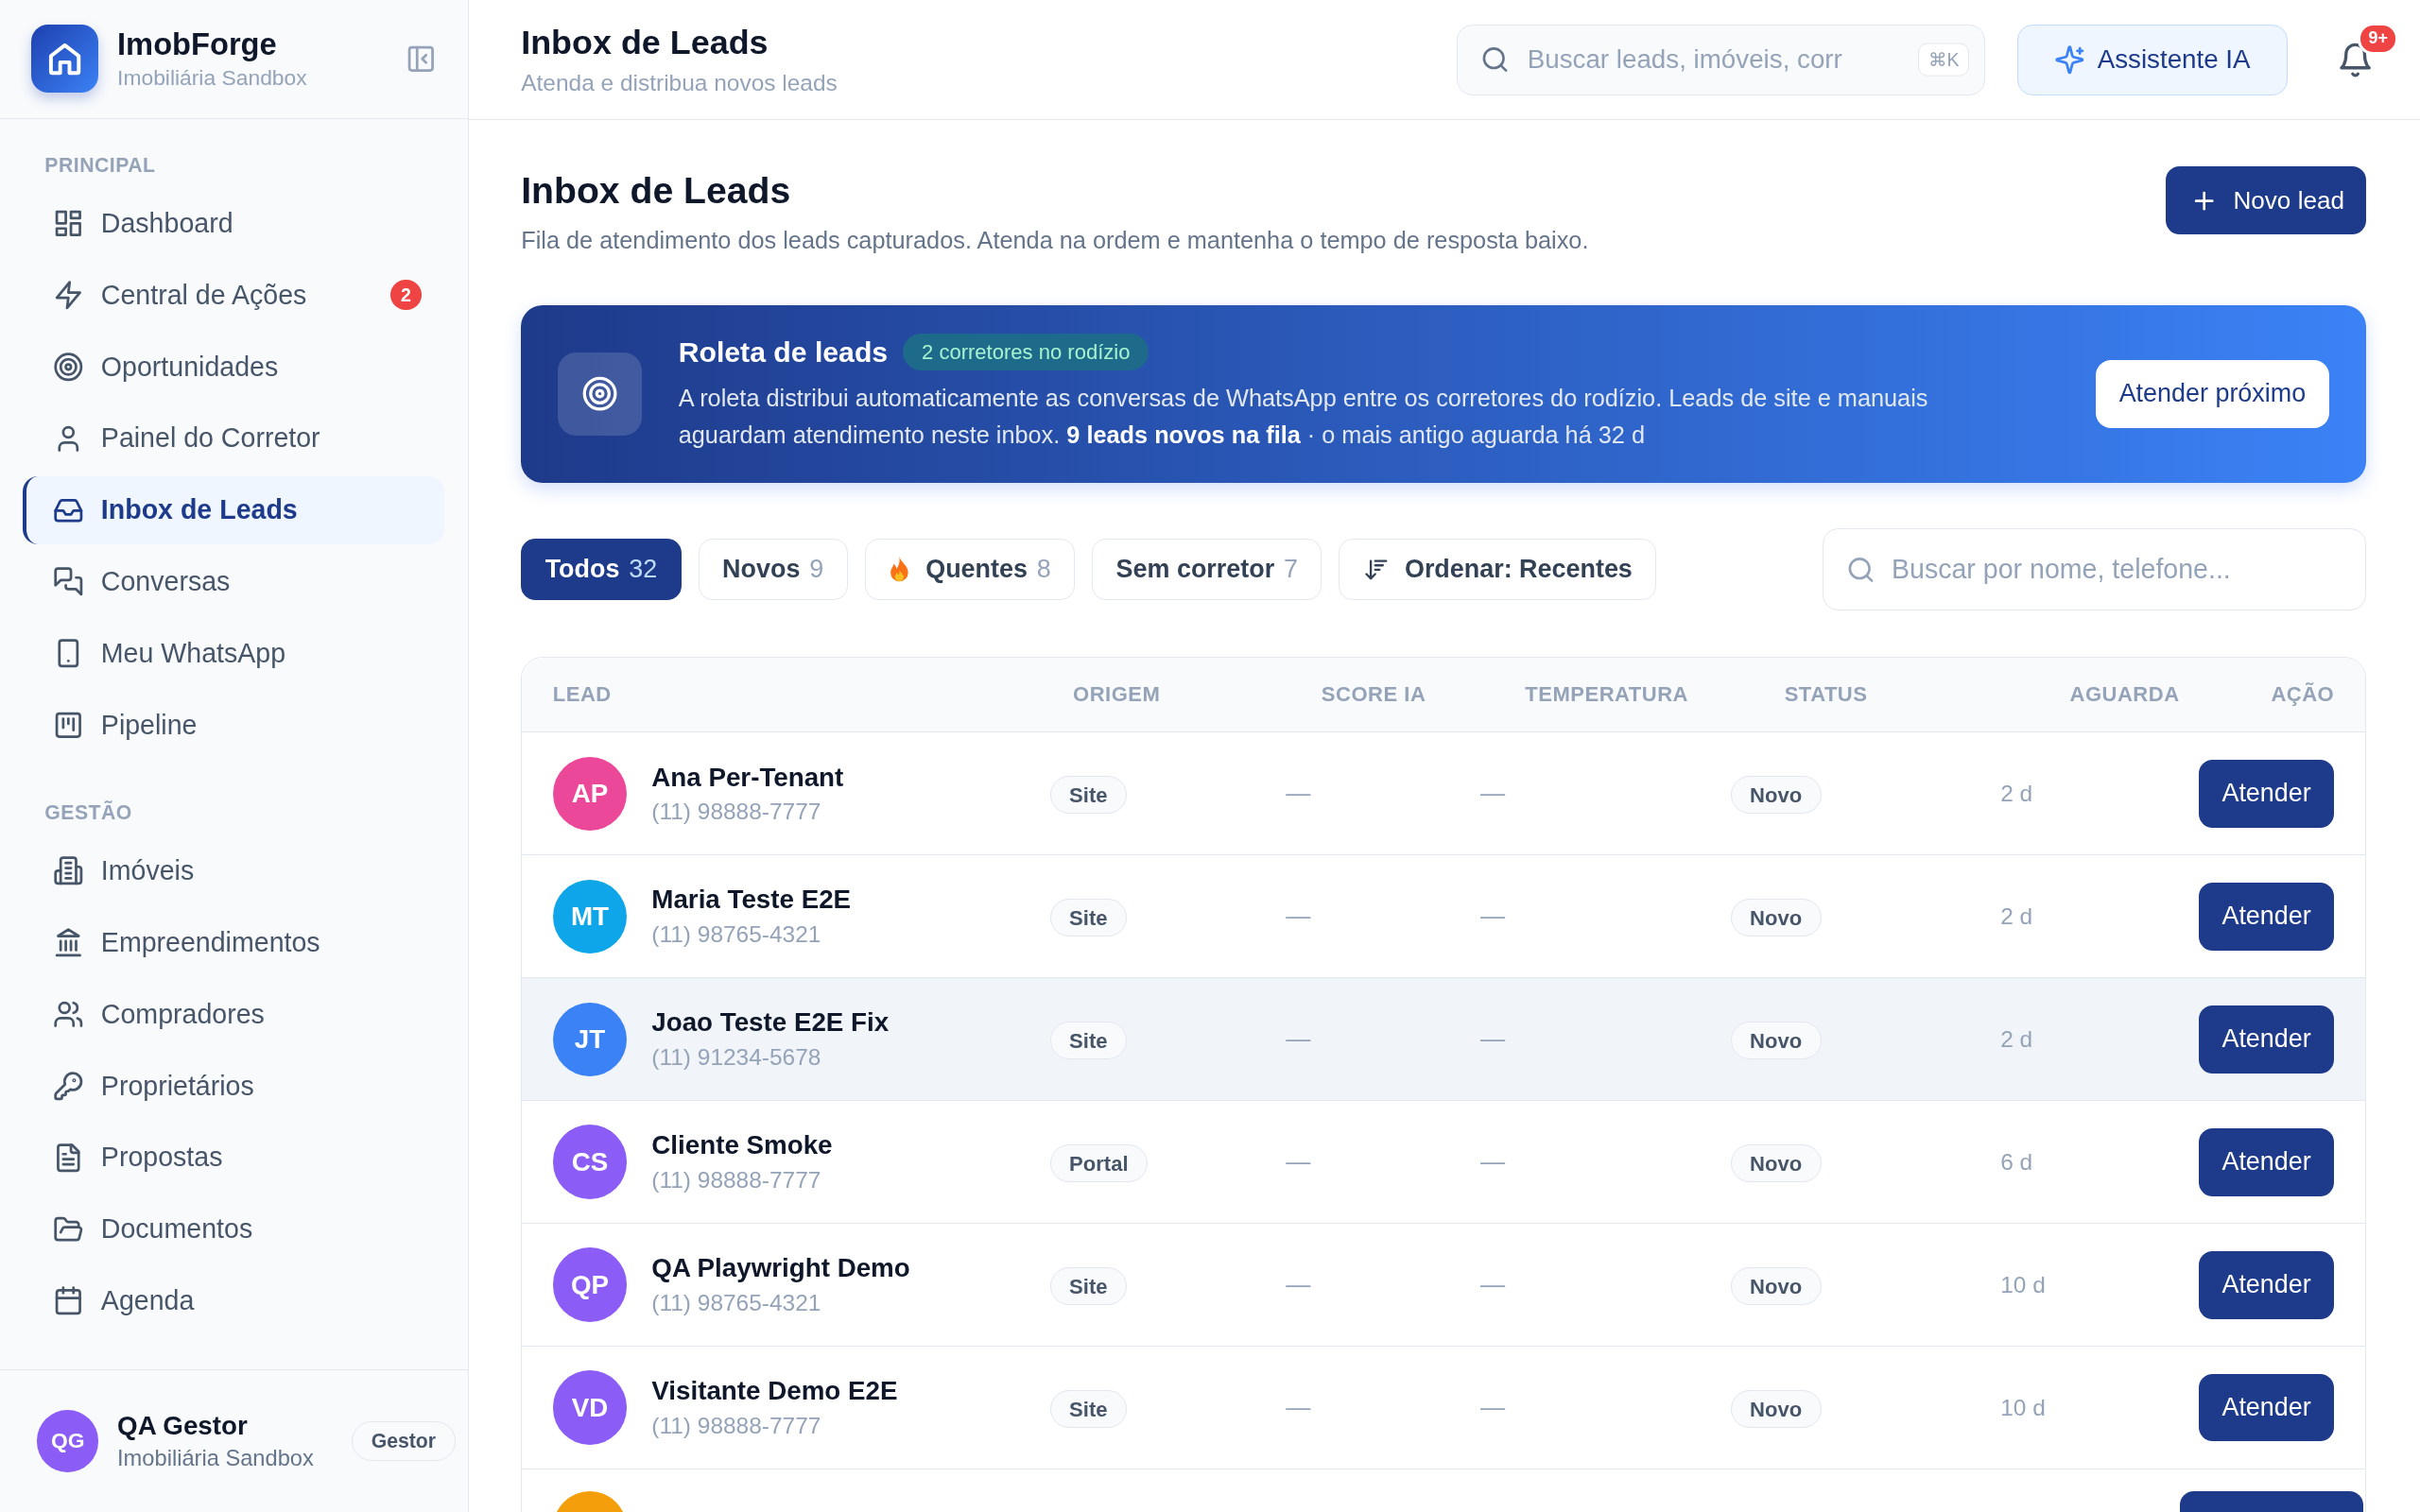 Image resolution: width=2420 pixels, height=1512 pixels. Describe the element at coordinates (234, 1158) in the screenshot. I see `nav-item: Propostas` at that location.